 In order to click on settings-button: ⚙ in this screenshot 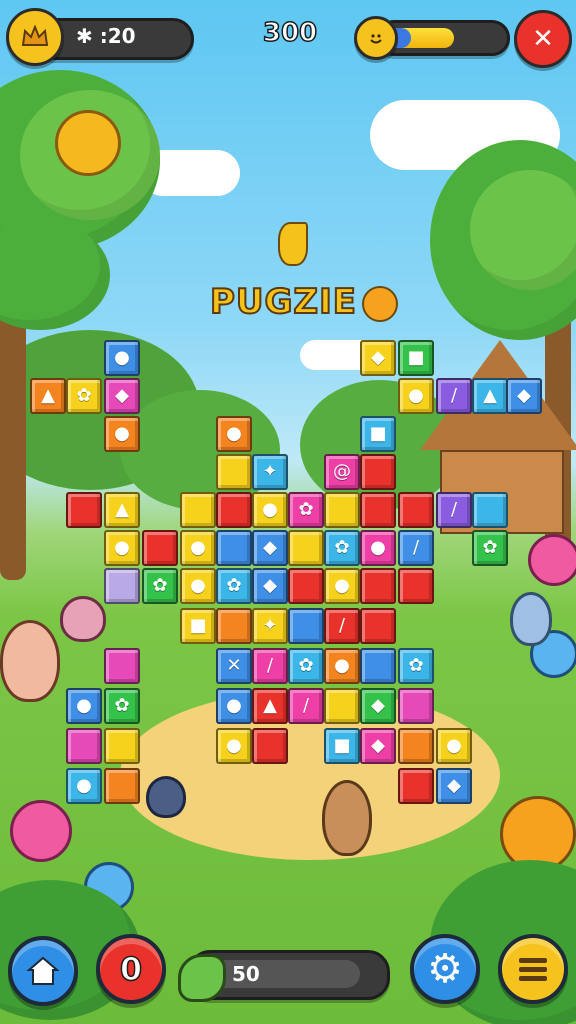, I will do `click(445, 969)`.